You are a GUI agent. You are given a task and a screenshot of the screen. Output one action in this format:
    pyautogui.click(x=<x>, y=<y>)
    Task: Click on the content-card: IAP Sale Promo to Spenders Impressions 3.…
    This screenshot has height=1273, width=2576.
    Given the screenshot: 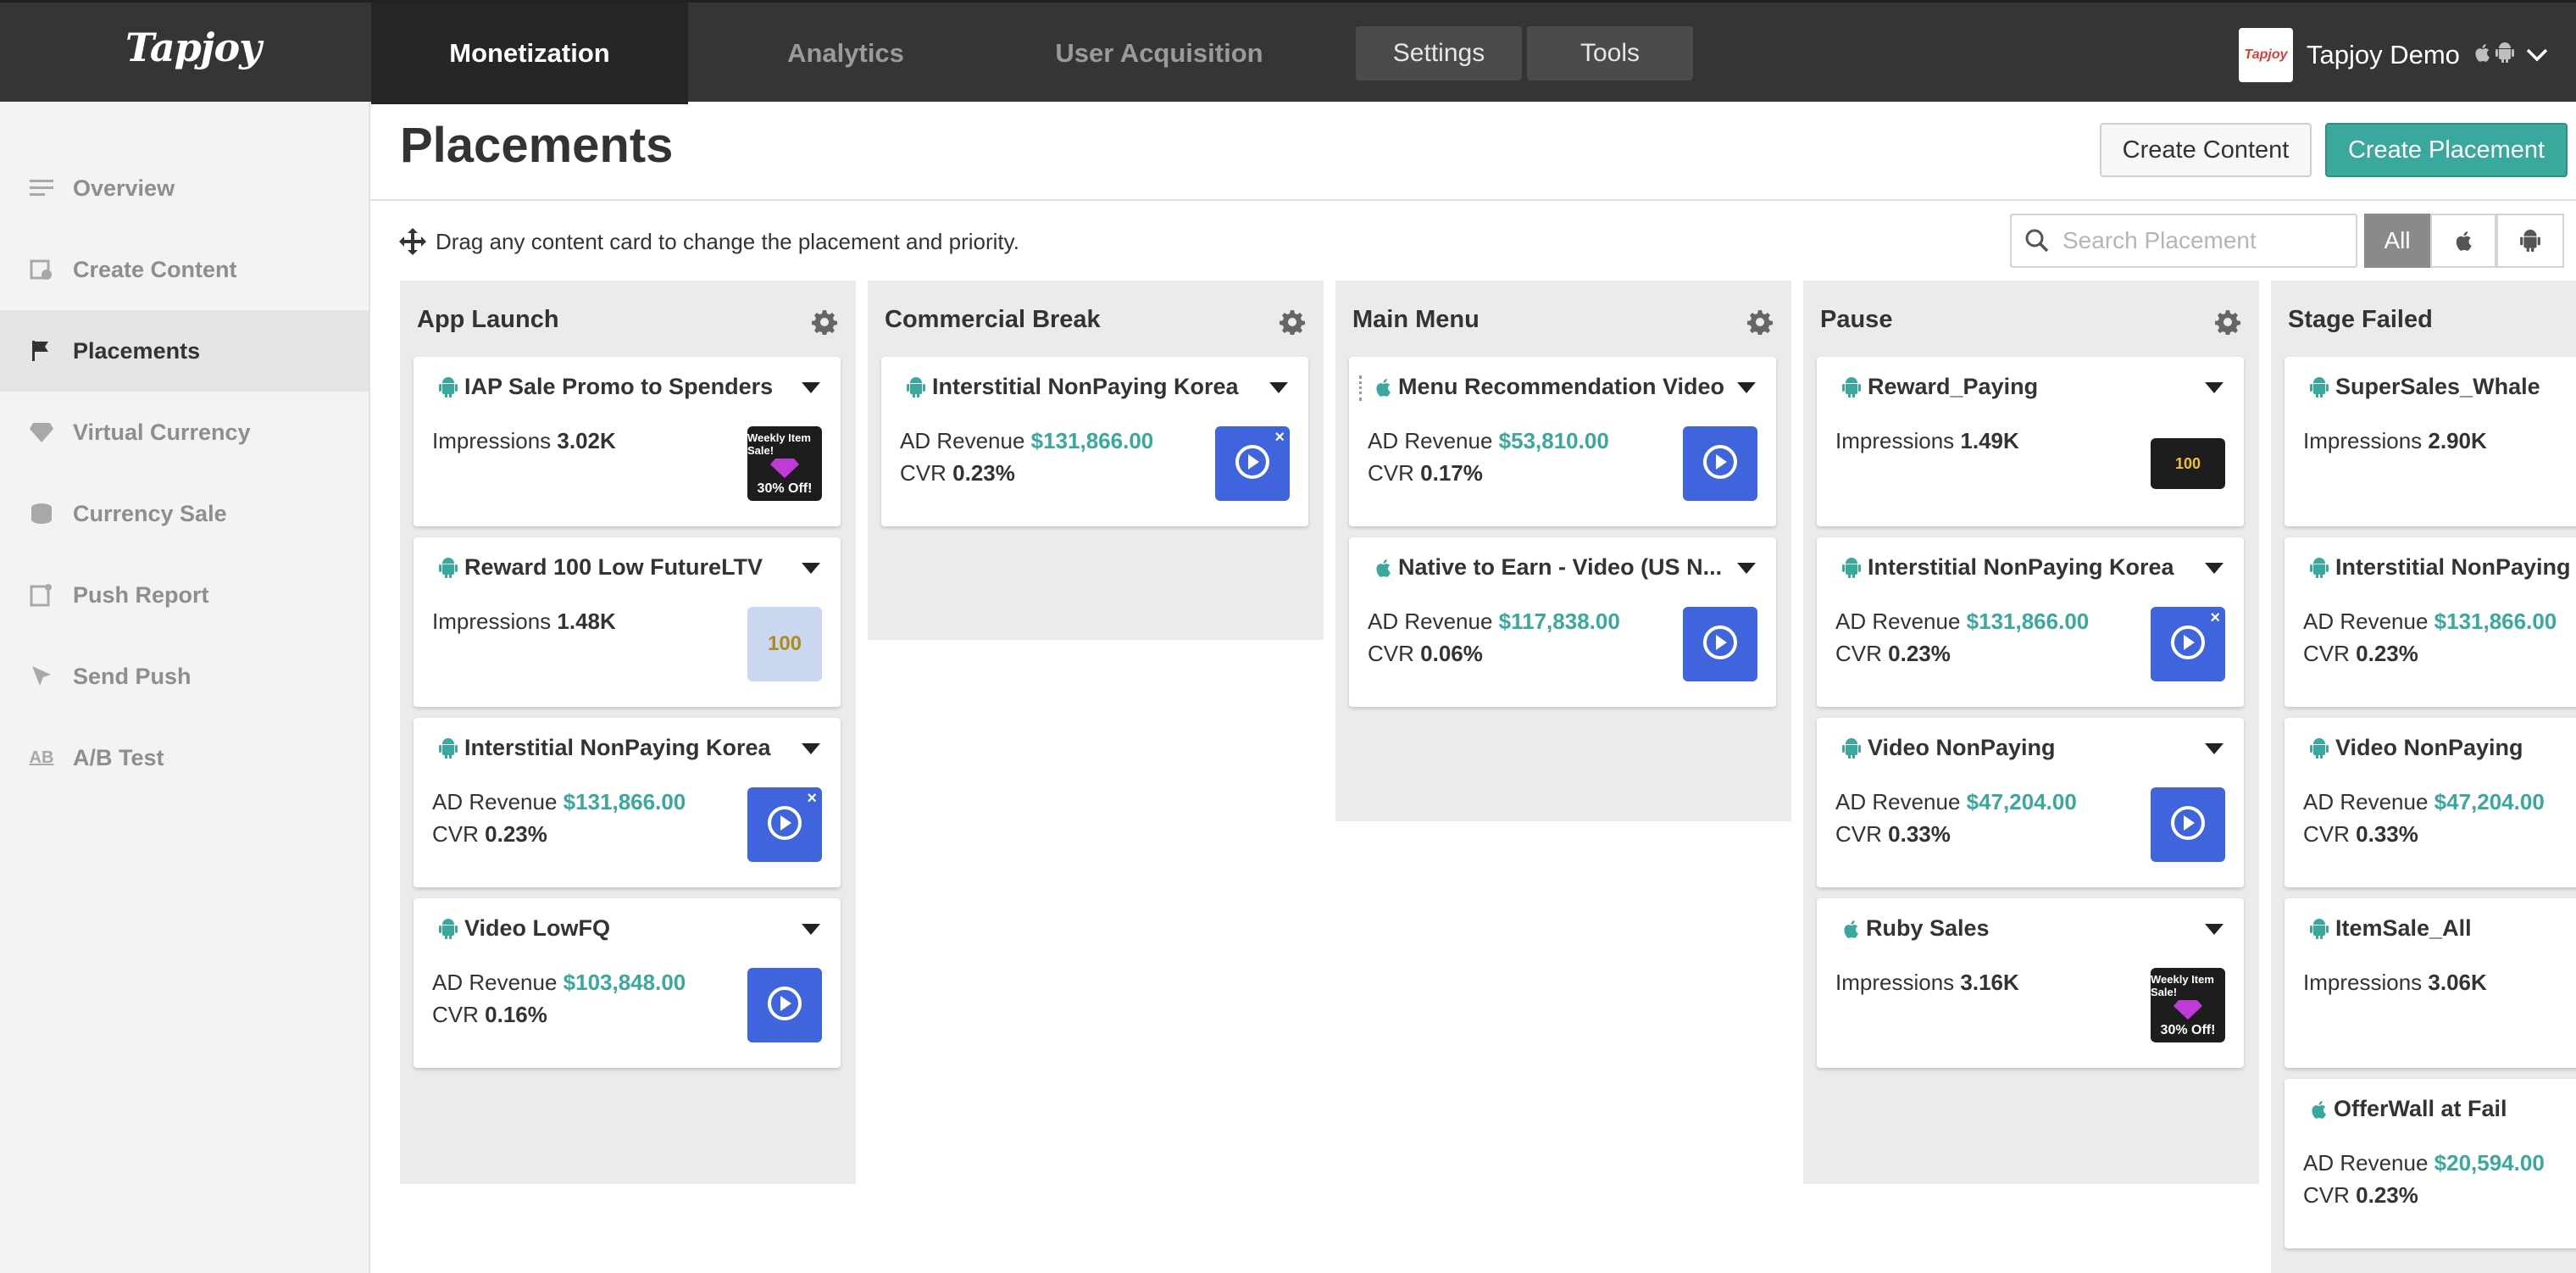 What is the action you would take?
    pyautogui.click(x=627, y=442)
    